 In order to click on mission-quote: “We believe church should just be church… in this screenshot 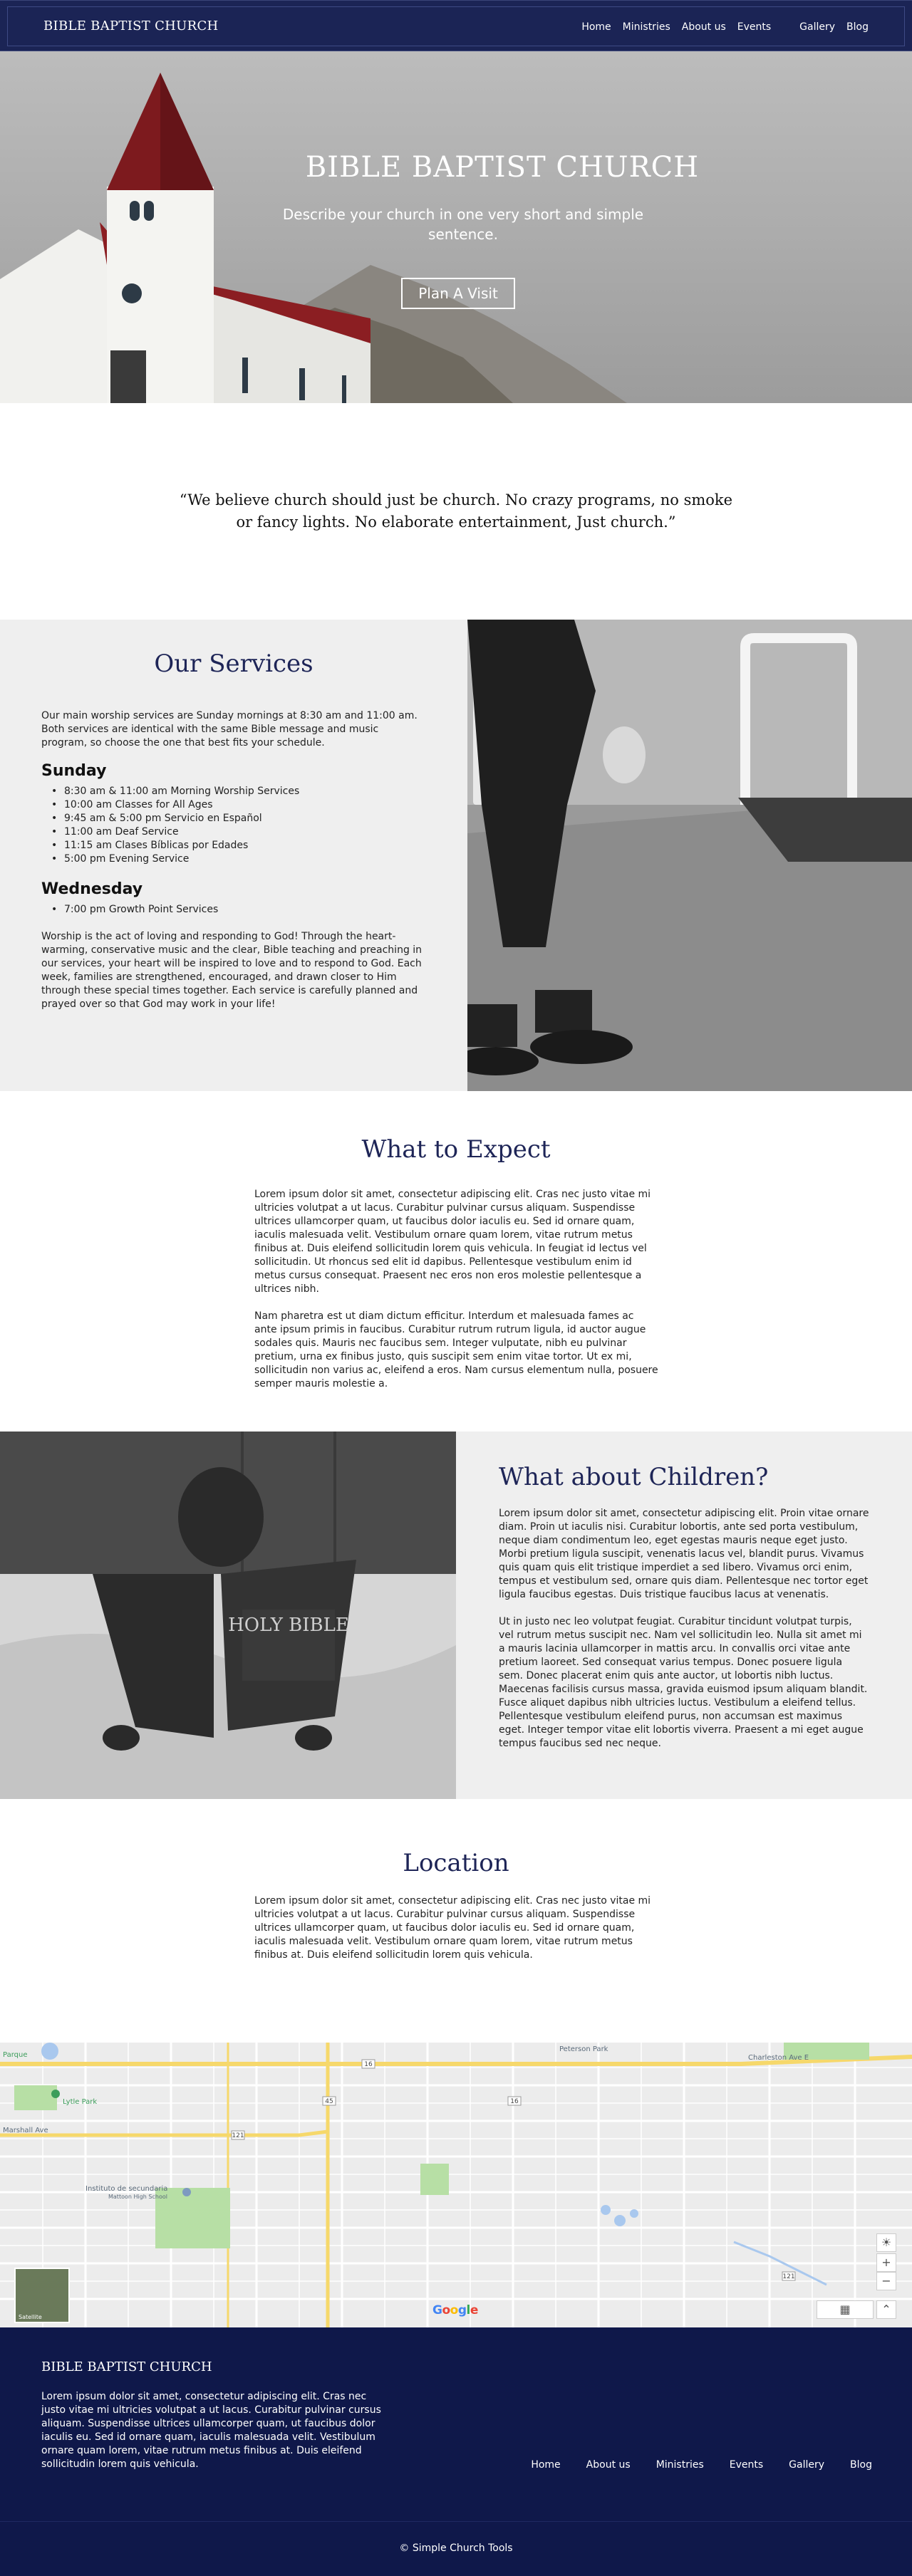, I will do `click(456, 511)`.